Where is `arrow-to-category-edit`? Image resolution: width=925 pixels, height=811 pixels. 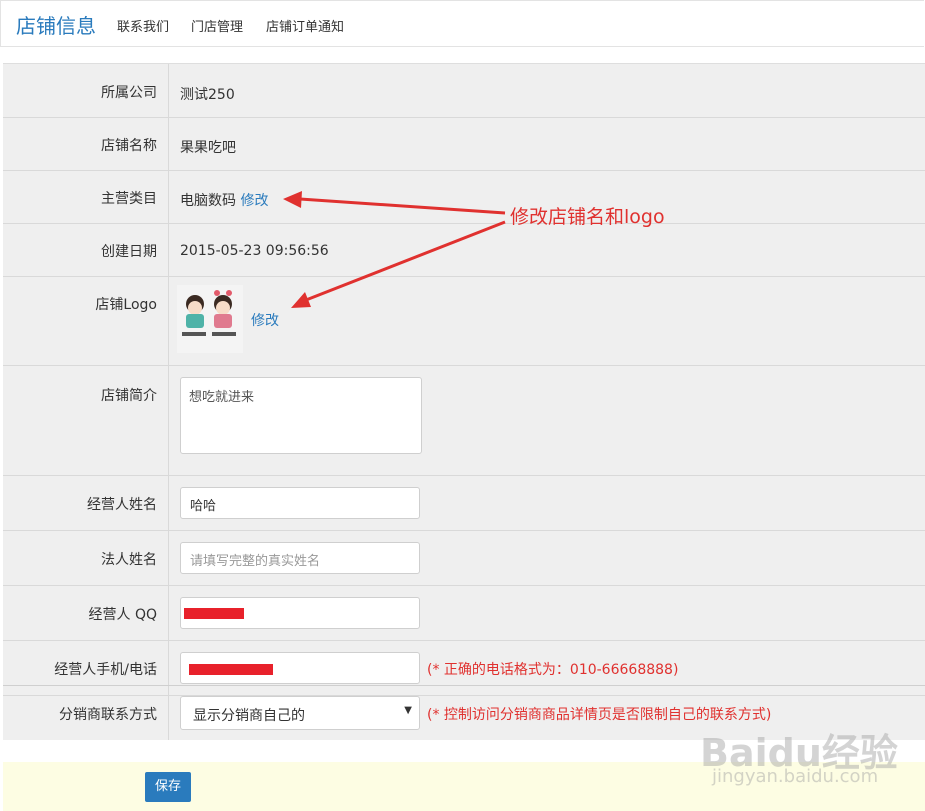 arrow-to-category-edit is located at coordinates (402, 206).